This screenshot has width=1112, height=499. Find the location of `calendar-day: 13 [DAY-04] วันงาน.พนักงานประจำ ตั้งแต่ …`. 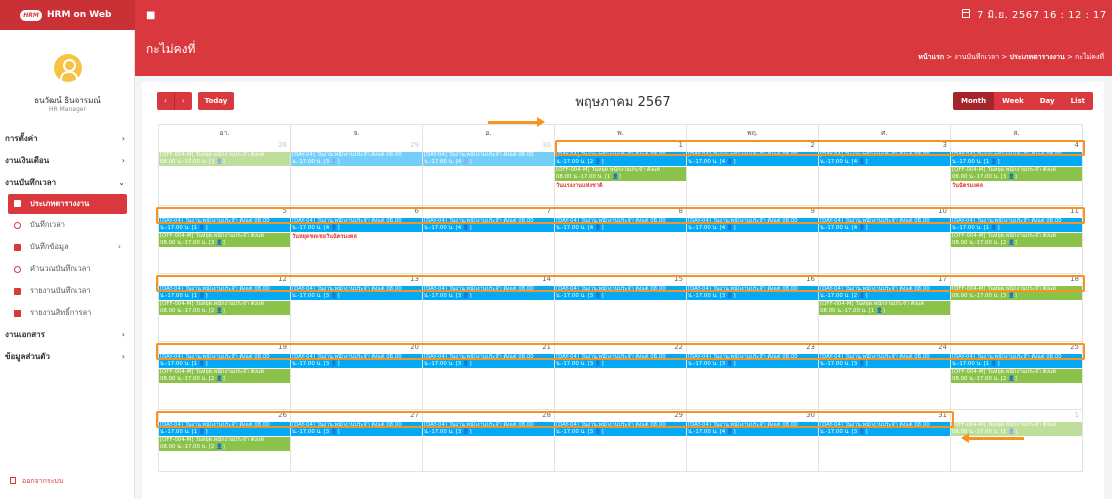

calendar-day: 13 [DAY-04] วันงาน.พนักงานประจำ ตั้งแต่ … is located at coordinates (357, 307).